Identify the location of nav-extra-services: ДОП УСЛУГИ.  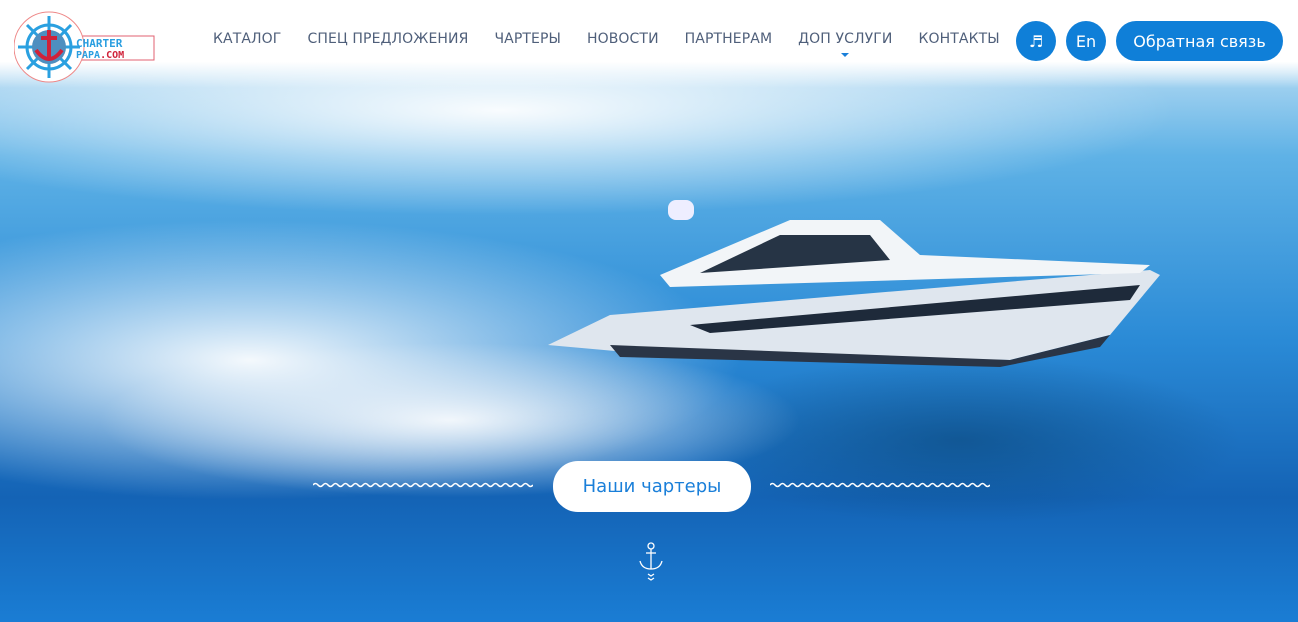
(845, 44).